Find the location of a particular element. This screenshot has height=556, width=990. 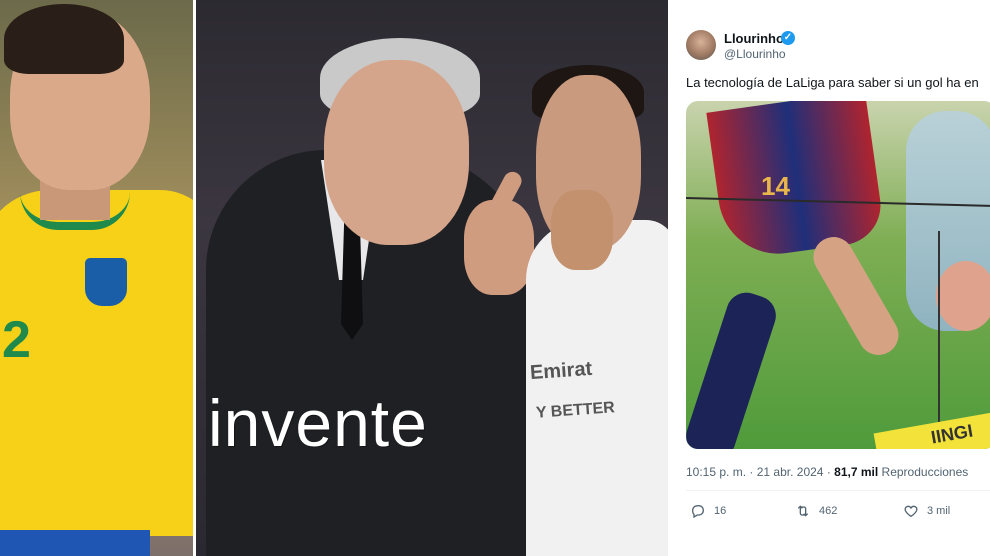

views-label: Reproducciones is located at coordinates (925, 472).